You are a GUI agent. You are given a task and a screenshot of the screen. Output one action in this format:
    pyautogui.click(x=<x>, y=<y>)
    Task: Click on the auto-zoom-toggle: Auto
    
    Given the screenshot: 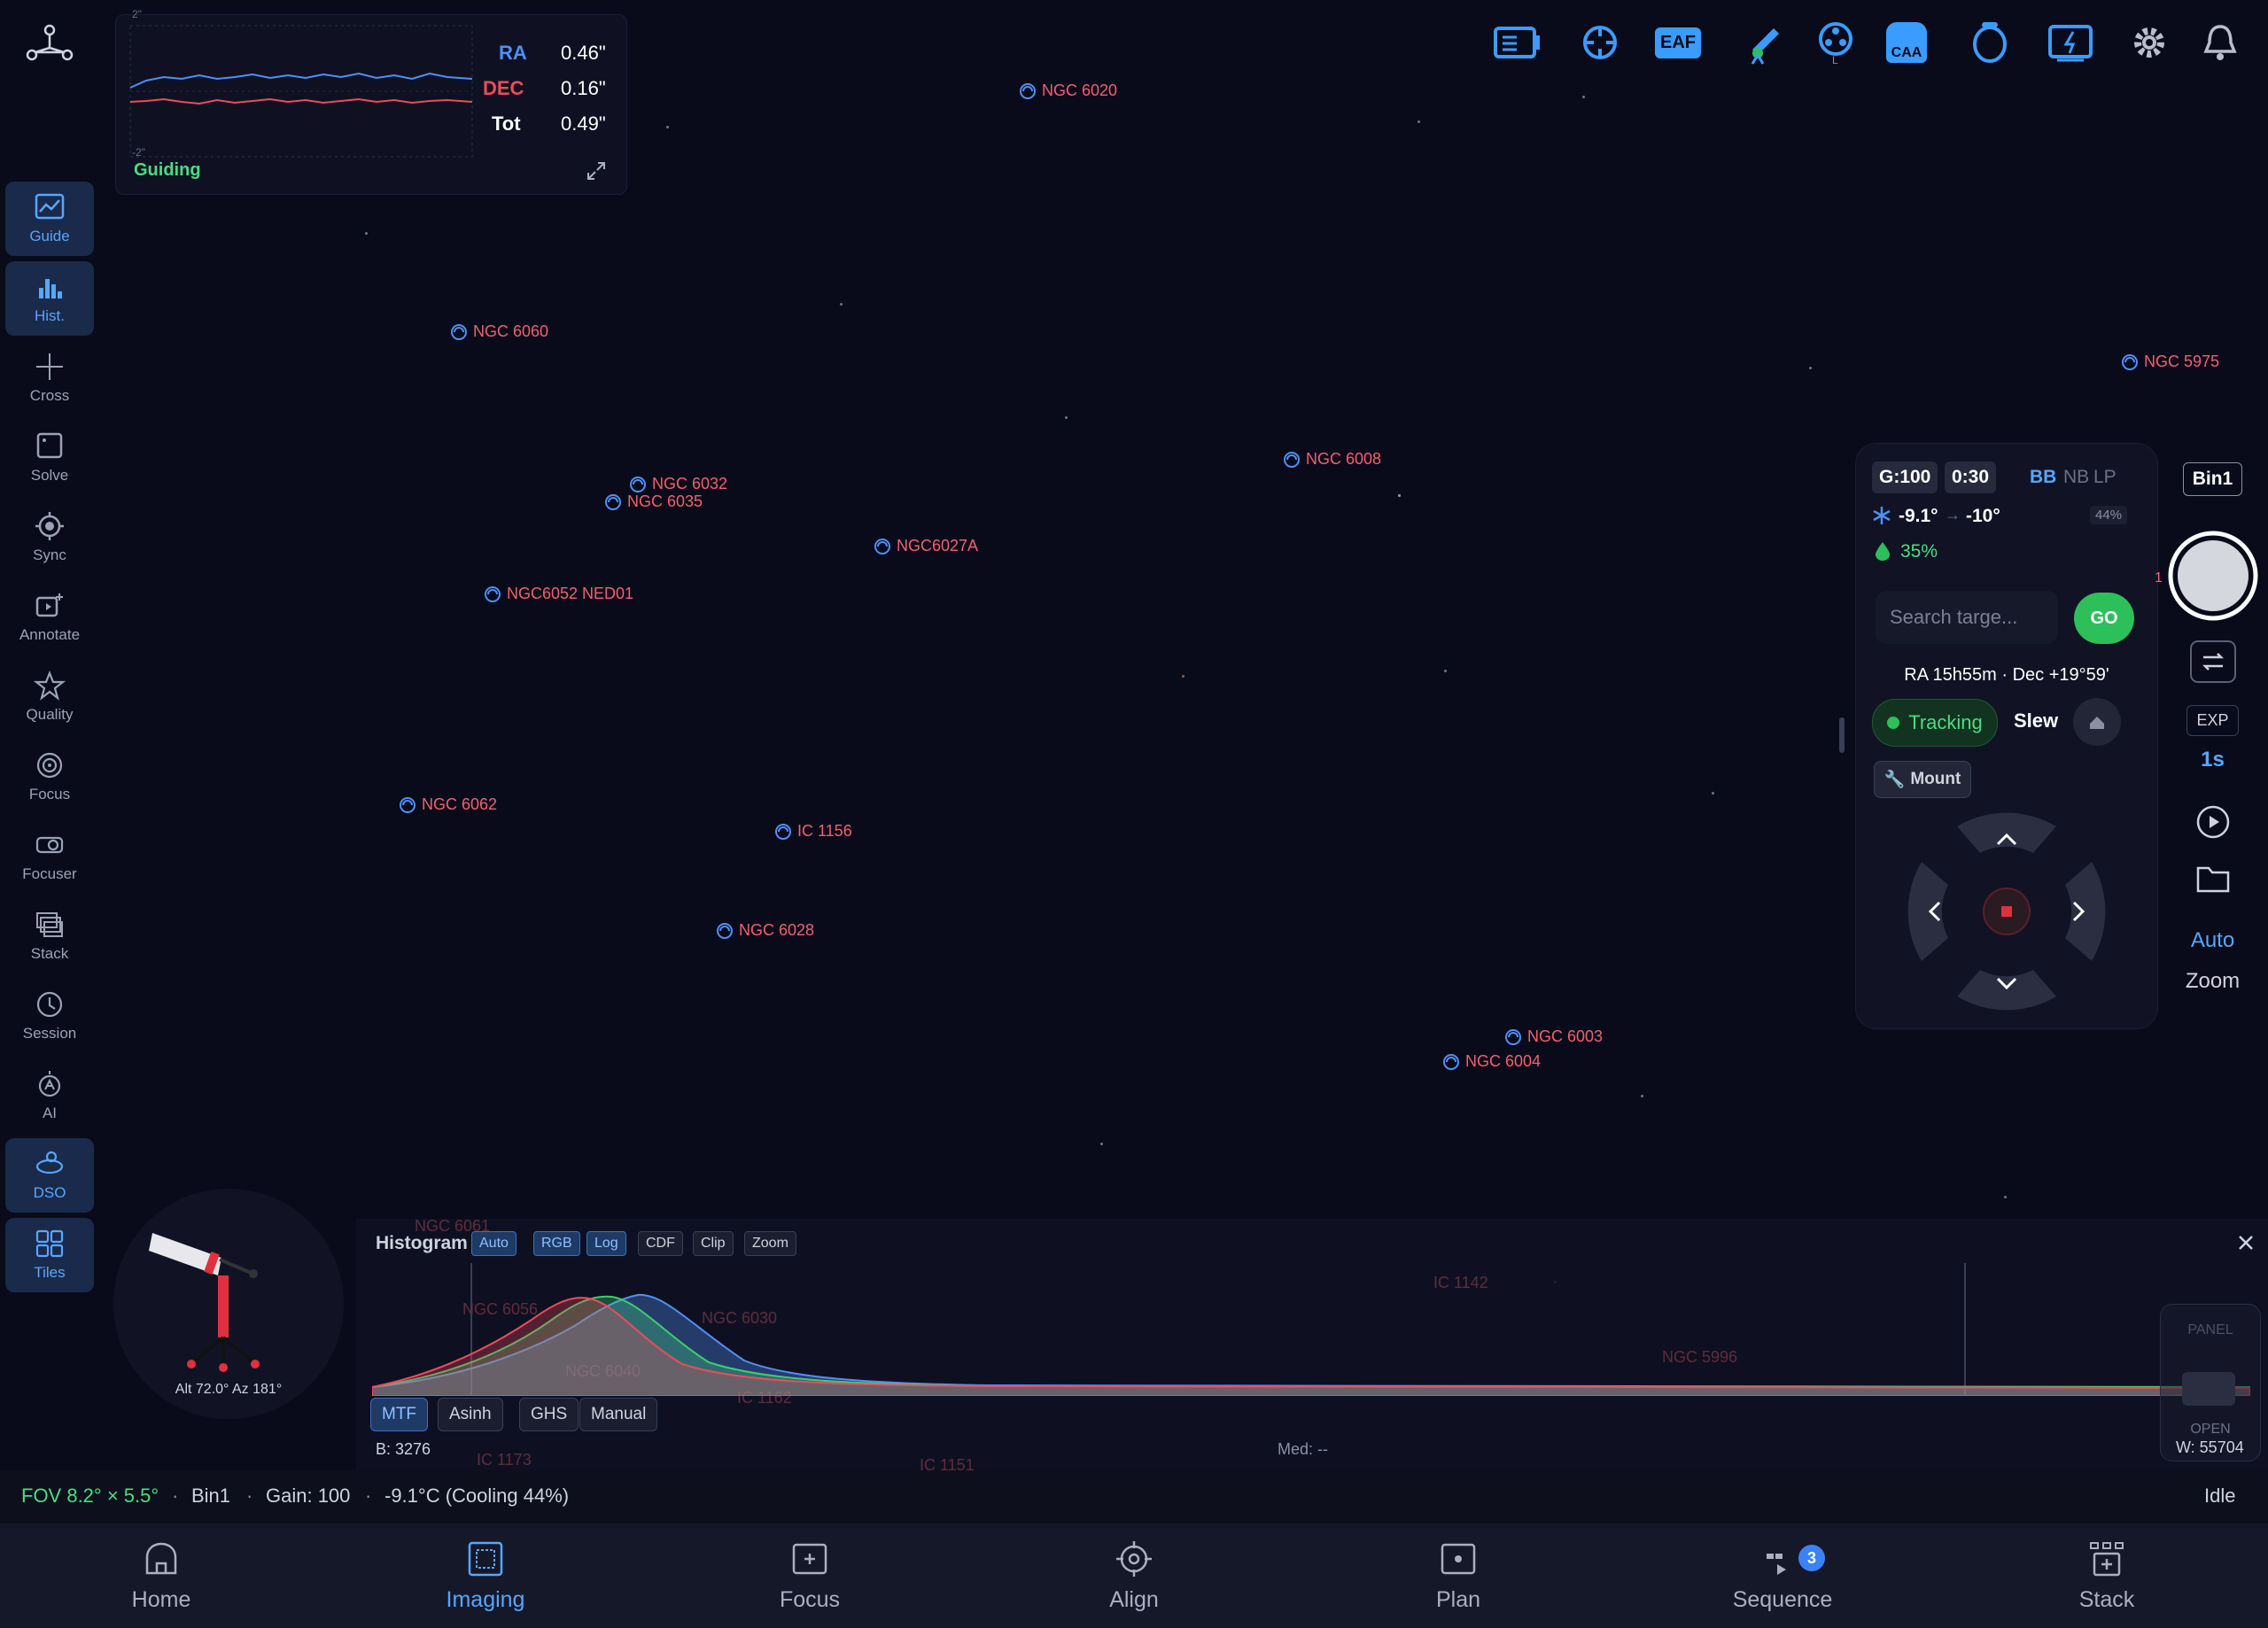 What is the action you would take?
    pyautogui.click(x=2213, y=941)
    